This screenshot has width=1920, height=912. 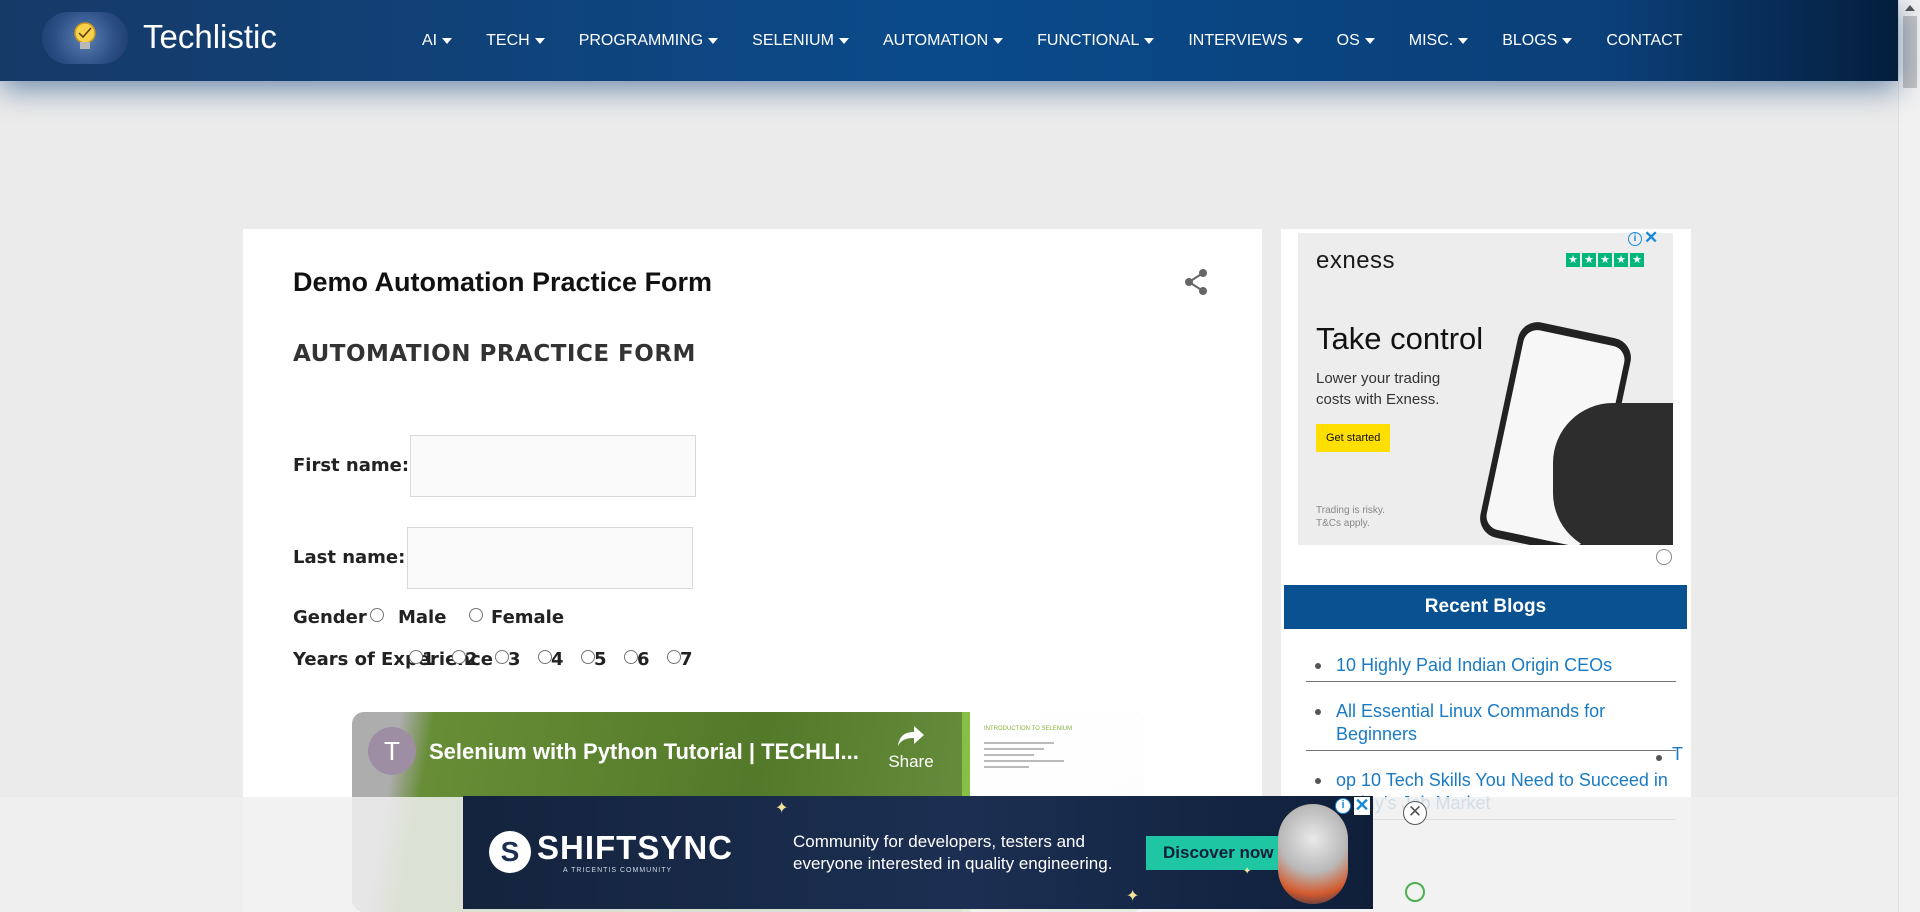 I want to click on first-name-input, so click(x=553, y=466).